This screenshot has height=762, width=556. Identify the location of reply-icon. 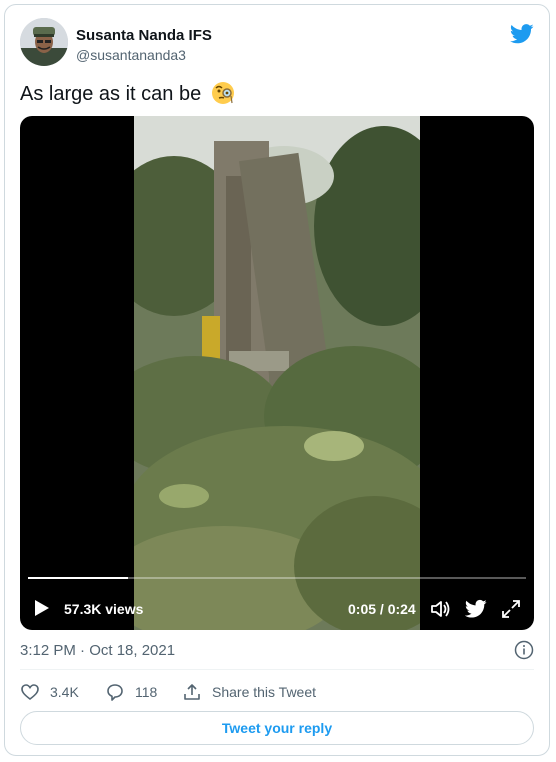
(115, 692).